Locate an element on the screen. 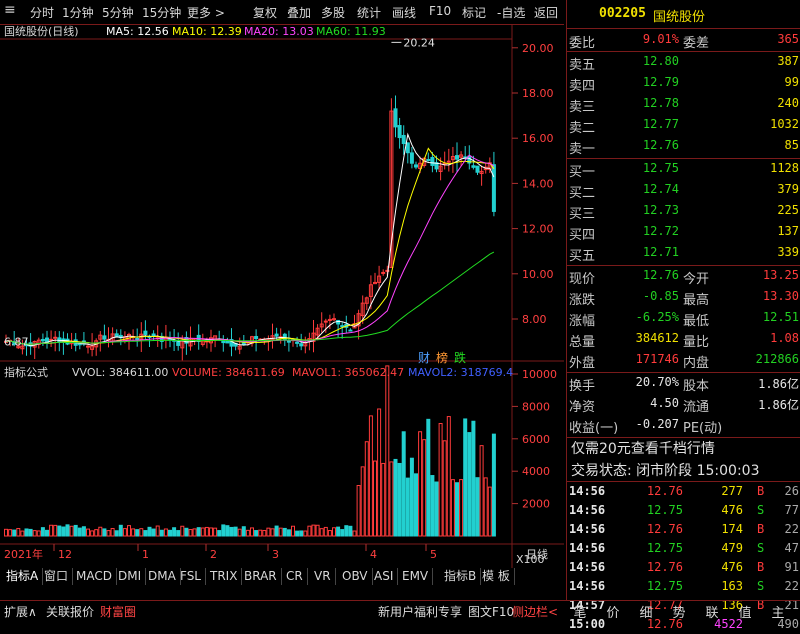 The width and height of the screenshot is (800, 634). bid-label: 买四 is located at coordinates (582, 235).